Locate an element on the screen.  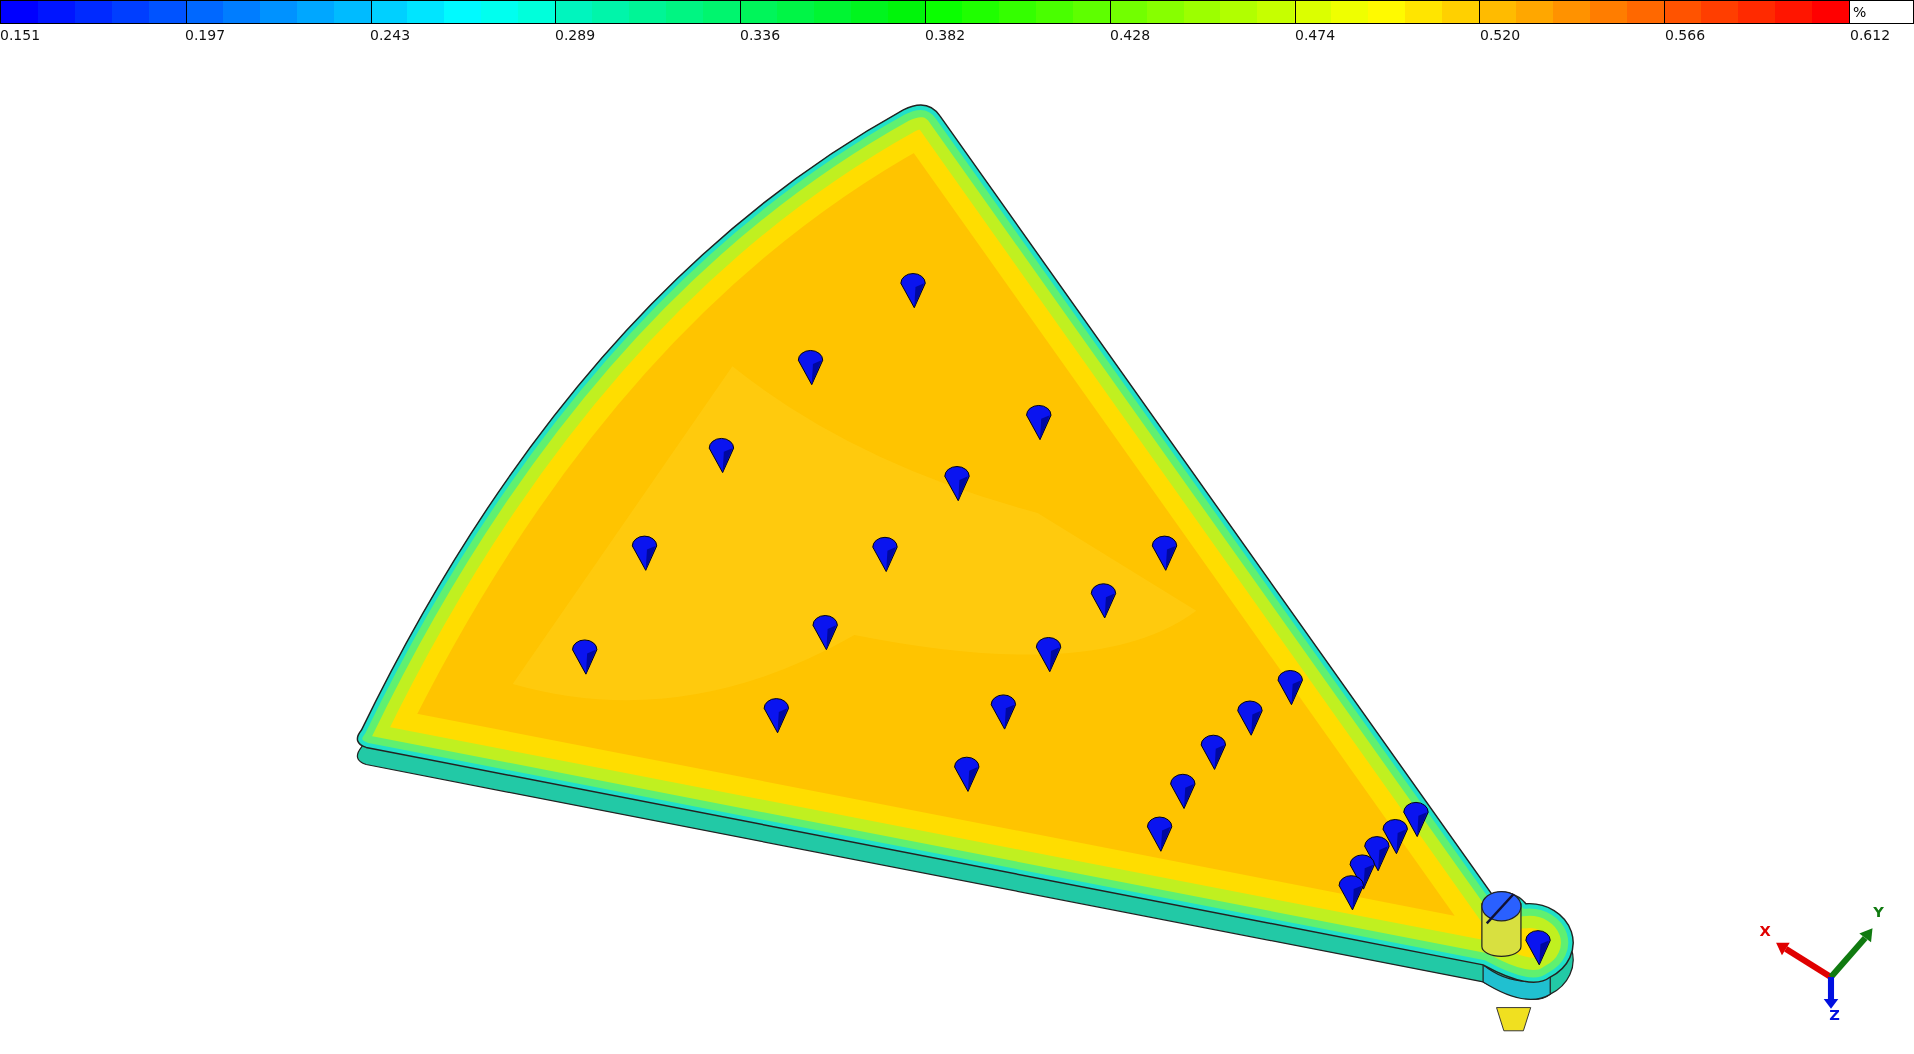
scale-tick-label: 0.151 is located at coordinates (20, 35).